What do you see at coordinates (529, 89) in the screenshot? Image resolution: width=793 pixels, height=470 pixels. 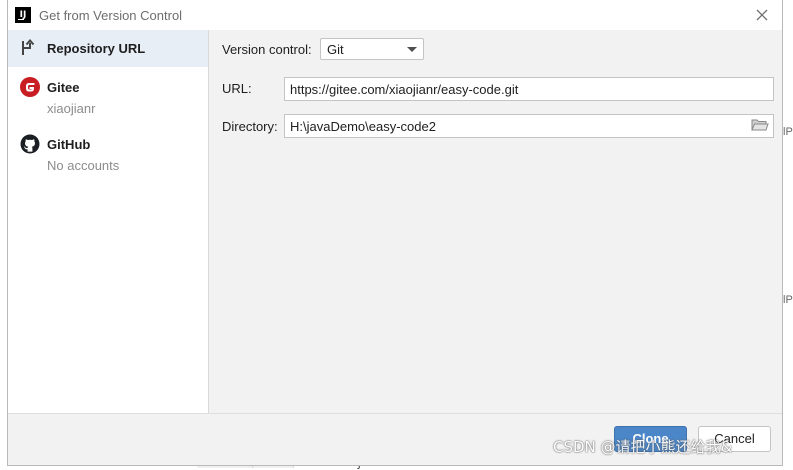 I see `url-input` at bounding box center [529, 89].